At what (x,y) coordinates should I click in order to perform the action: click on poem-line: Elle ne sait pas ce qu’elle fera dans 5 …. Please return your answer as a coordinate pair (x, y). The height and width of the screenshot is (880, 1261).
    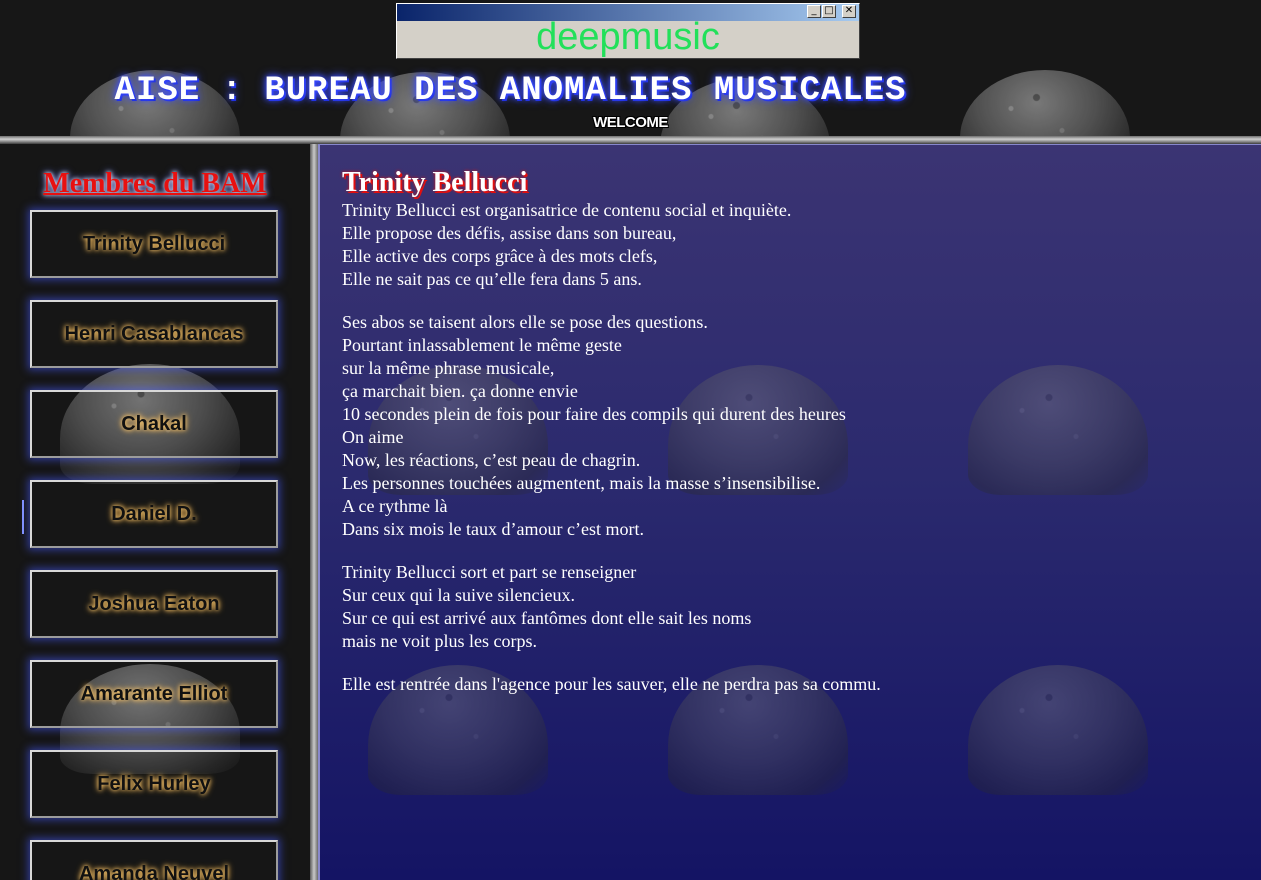
    Looking at the image, I should click on (492, 279).